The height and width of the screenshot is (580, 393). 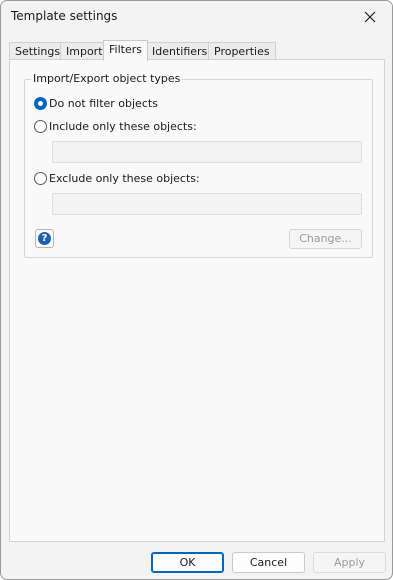 I want to click on radio-do-not-filter-indicator, so click(x=40, y=103).